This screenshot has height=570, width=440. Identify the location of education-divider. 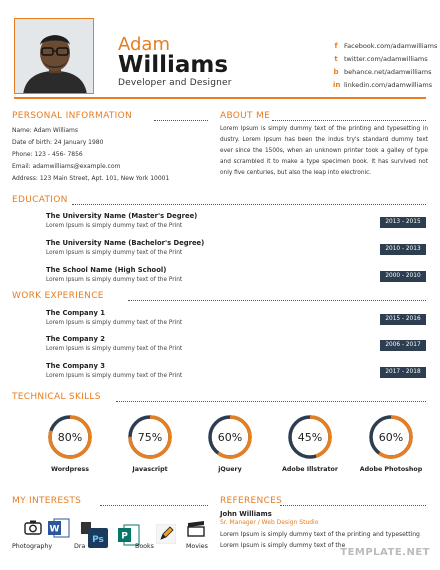
(249, 204).